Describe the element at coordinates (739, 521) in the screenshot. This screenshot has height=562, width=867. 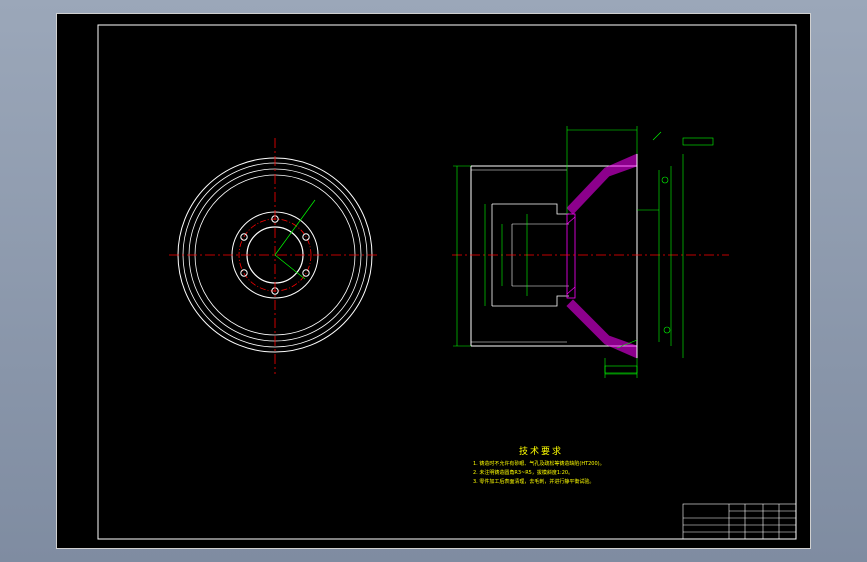
I see `title-block` at that location.